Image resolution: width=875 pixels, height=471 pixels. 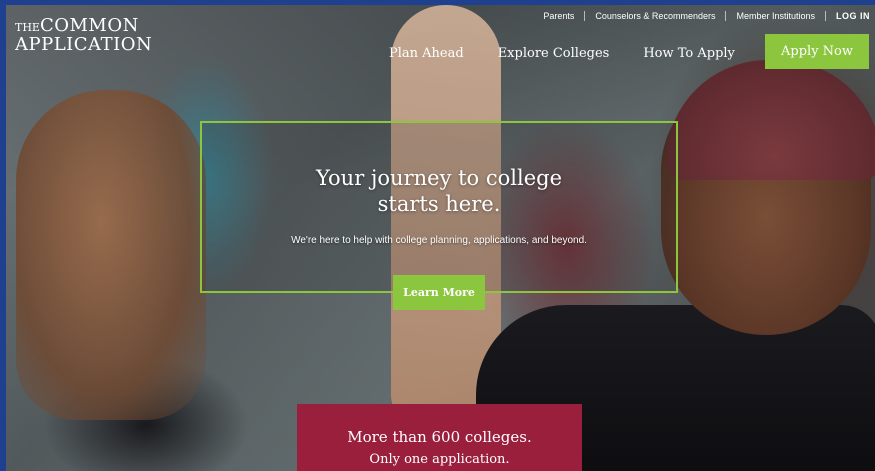 What do you see at coordinates (554, 53) in the screenshot?
I see `nav-explore-colleges: Explore Colleges` at bounding box center [554, 53].